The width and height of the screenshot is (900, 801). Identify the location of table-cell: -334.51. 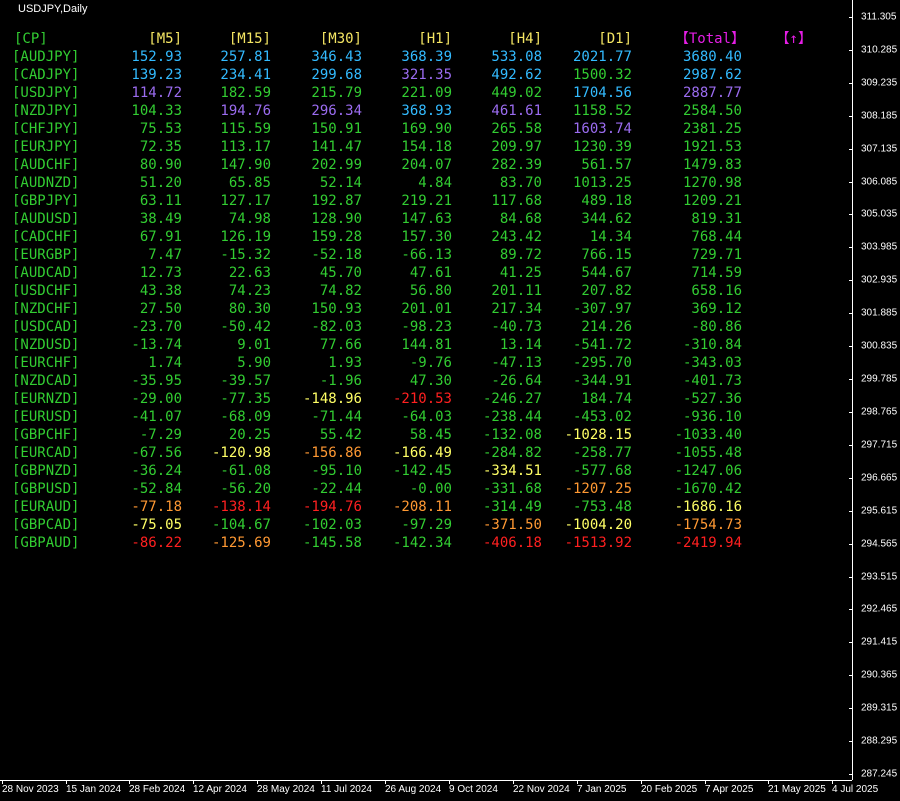
(512, 471).